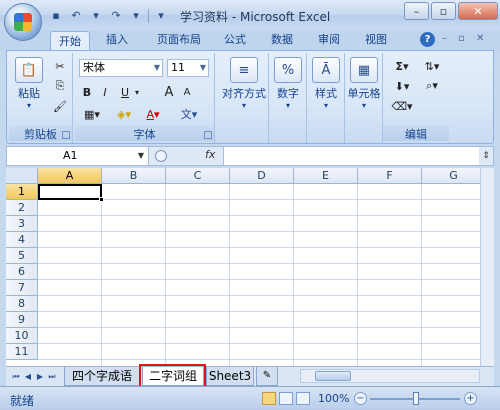 The height and width of the screenshot is (410, 500). Describe the element at coordinates (22, 192) in the screenshot. I see `row-header: 1` at that location.